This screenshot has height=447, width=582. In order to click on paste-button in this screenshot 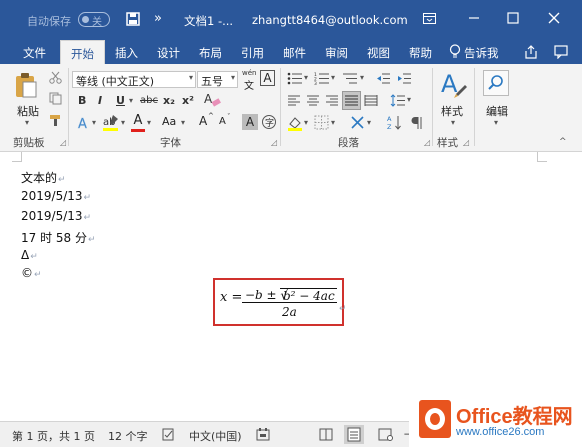, I will do `click(26, 86)`.